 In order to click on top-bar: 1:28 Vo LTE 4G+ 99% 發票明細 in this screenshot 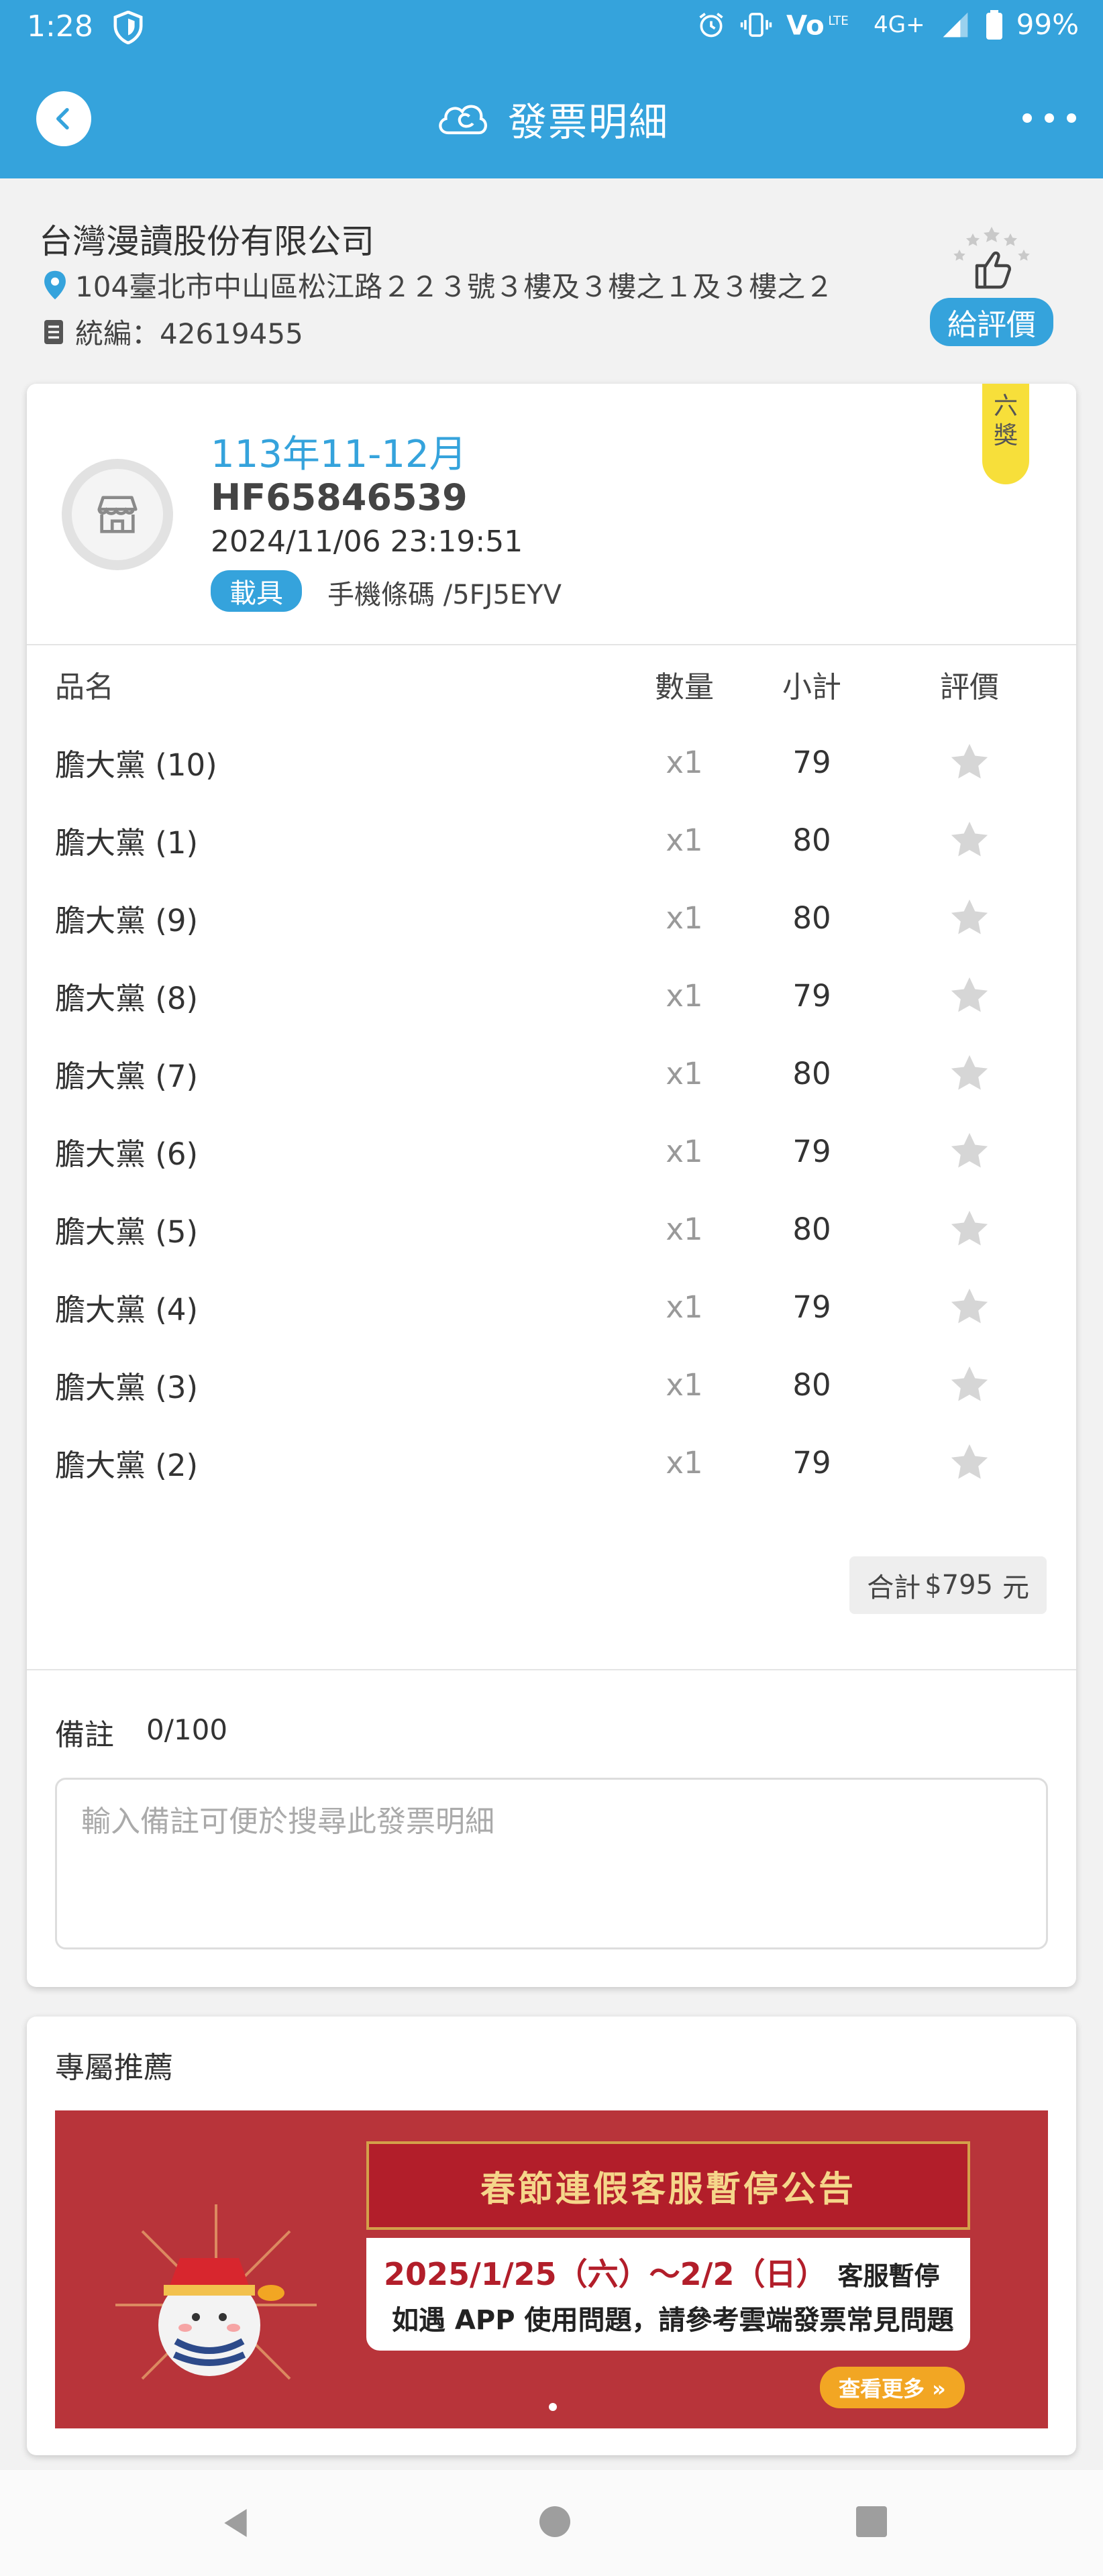, I will do `click(551, 89)`.